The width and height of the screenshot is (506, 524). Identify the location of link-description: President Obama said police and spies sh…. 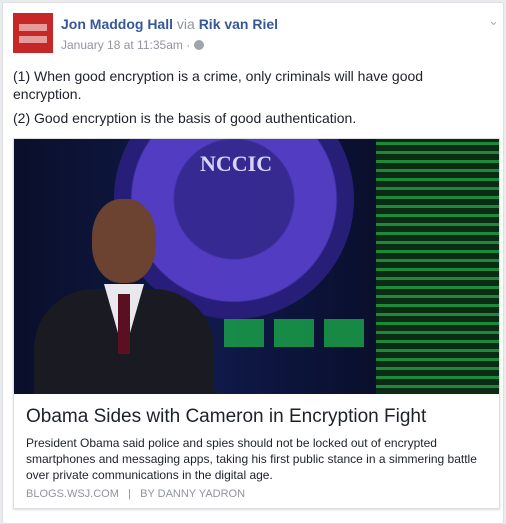
(251, 459).